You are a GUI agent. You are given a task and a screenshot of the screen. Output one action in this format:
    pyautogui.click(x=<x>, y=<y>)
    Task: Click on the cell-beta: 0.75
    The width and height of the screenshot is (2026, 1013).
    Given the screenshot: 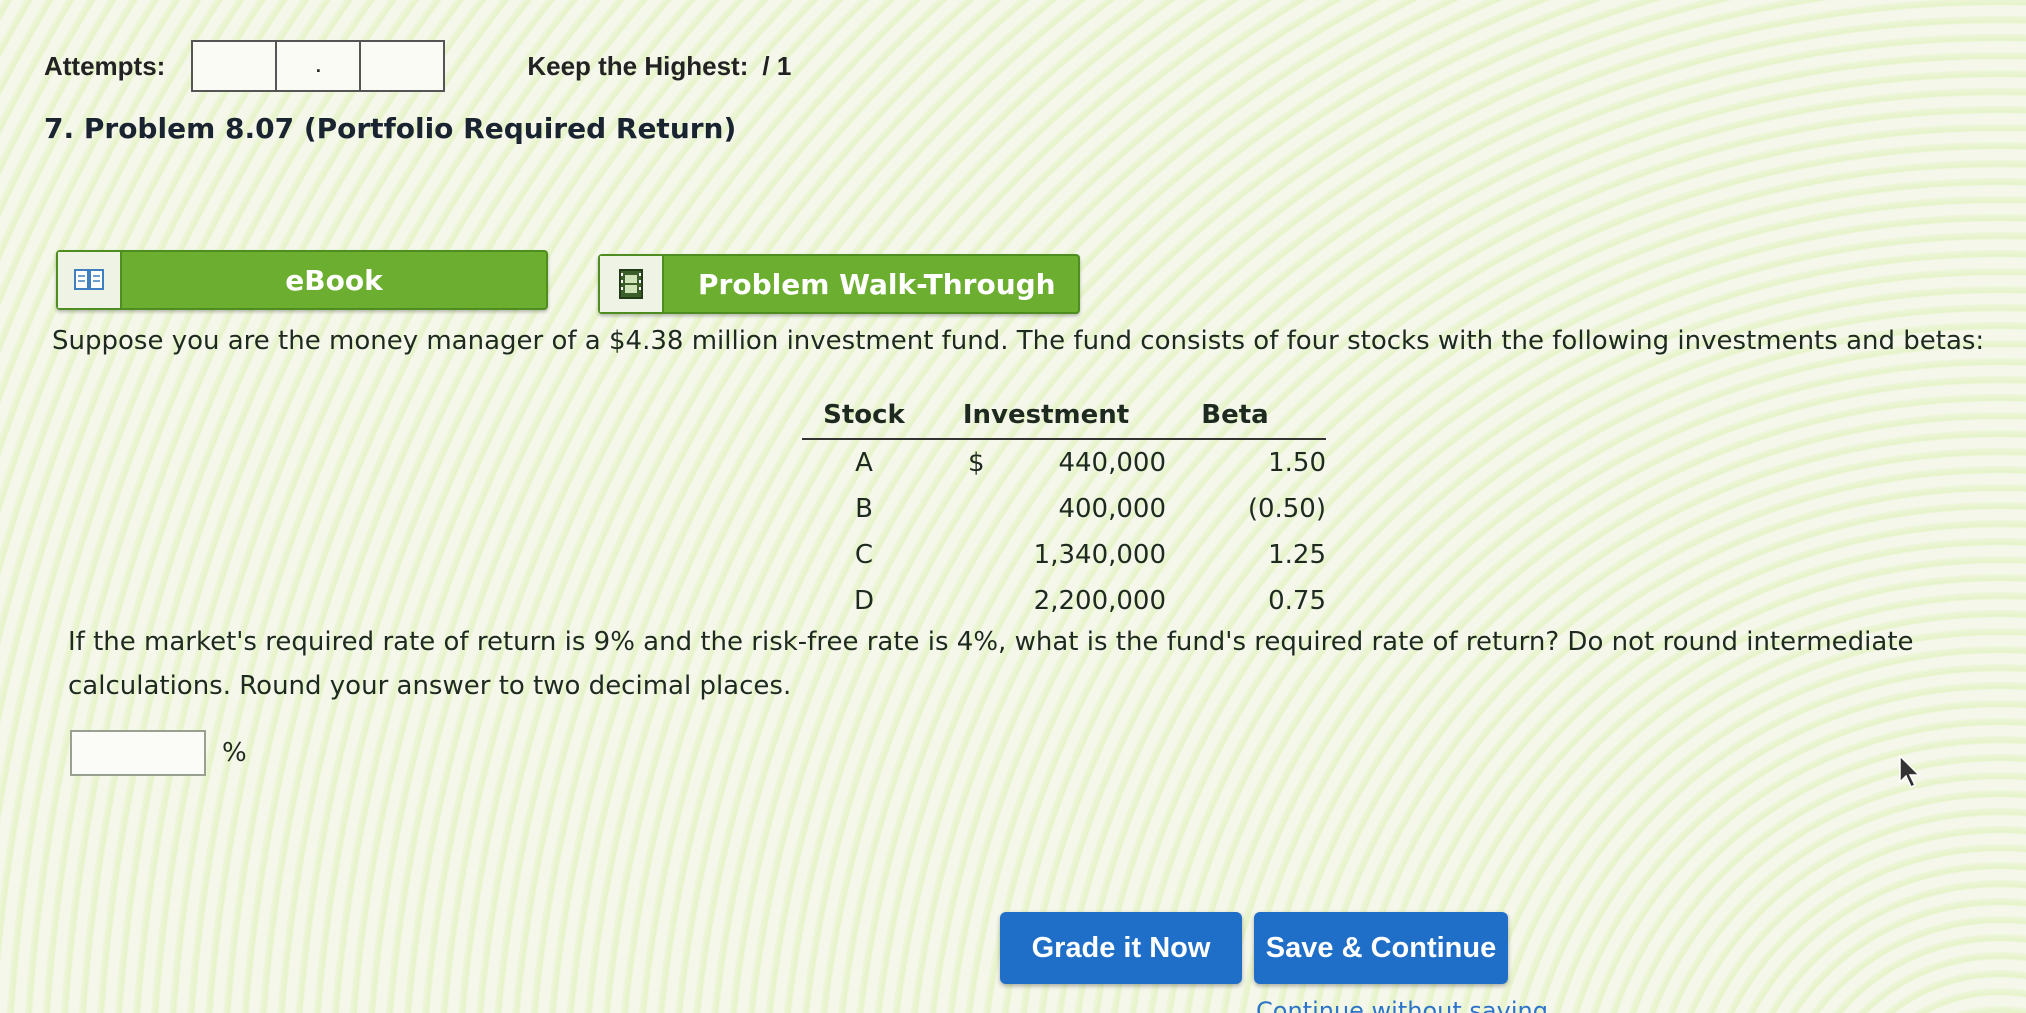 What is the action you would take?
    pyautogui.click(x=1297, y=601)
    